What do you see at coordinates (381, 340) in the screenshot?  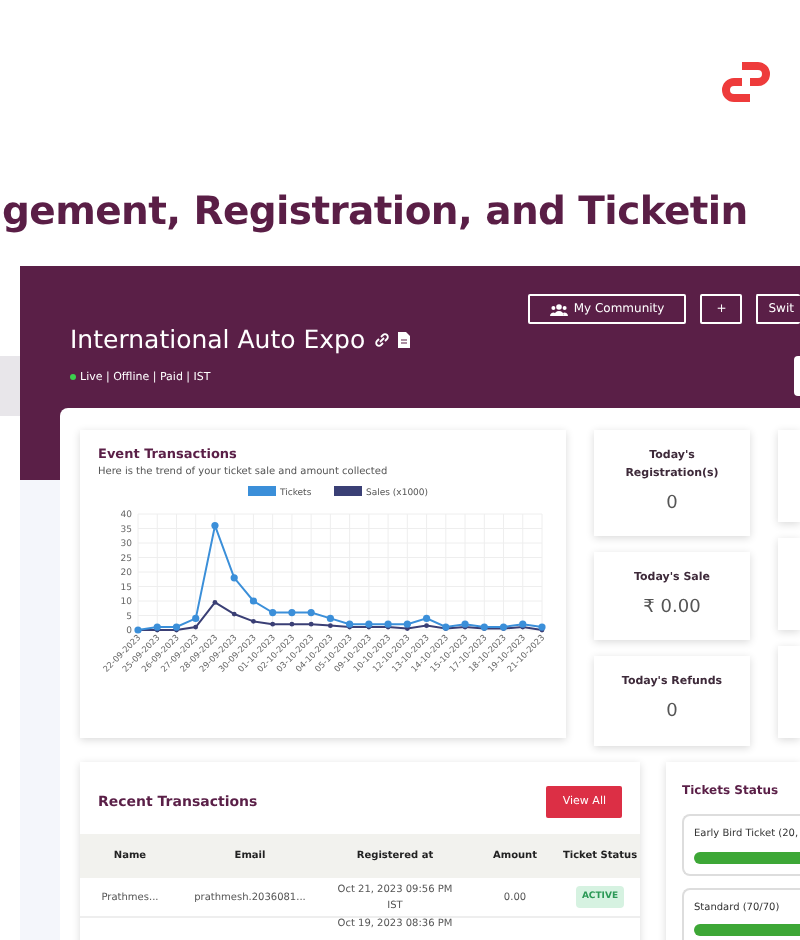 I see `link-icon` at bounding box center [381, 340].